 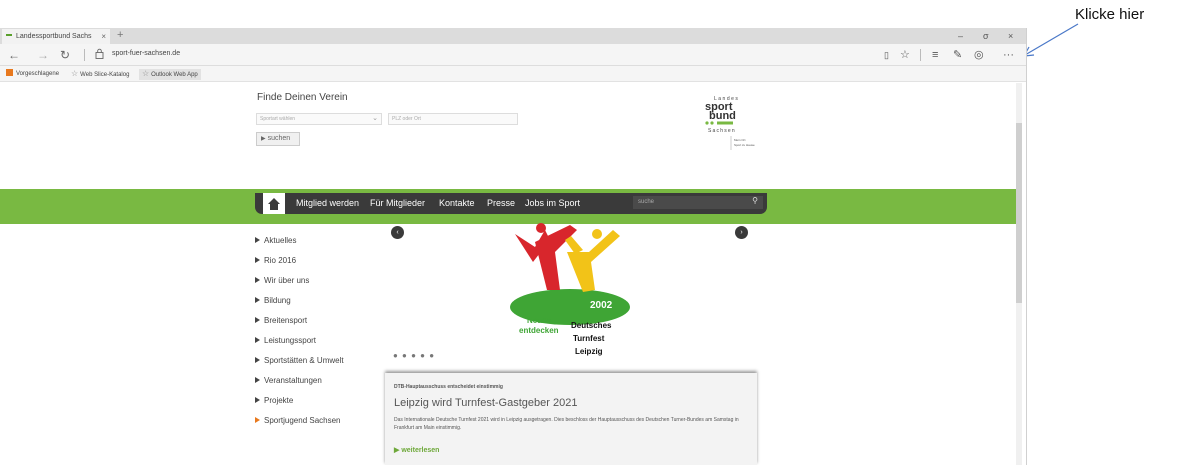 I want to click on menu-item-label: Veranstaltungen, so click(x=293, y=380).